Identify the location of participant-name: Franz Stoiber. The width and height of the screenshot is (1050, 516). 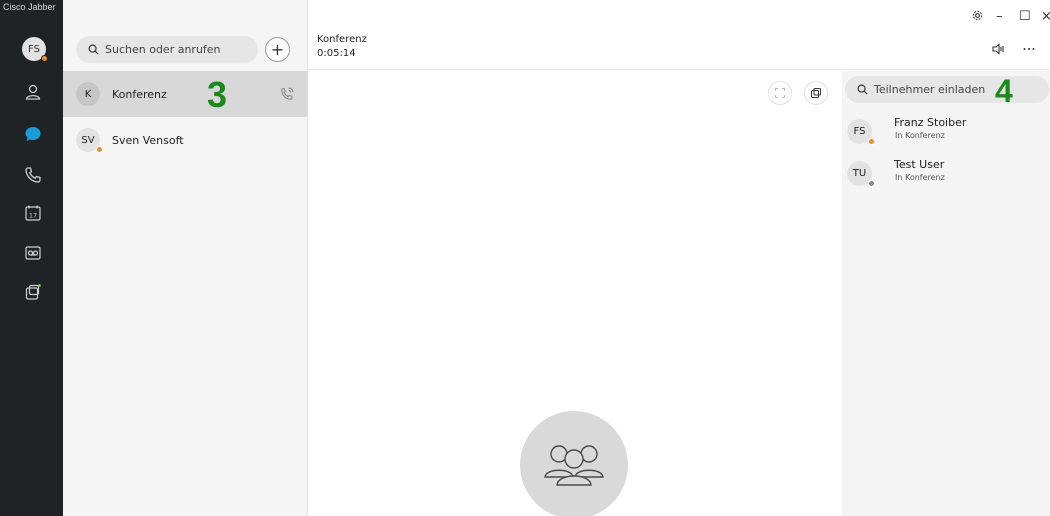
(930, 122).